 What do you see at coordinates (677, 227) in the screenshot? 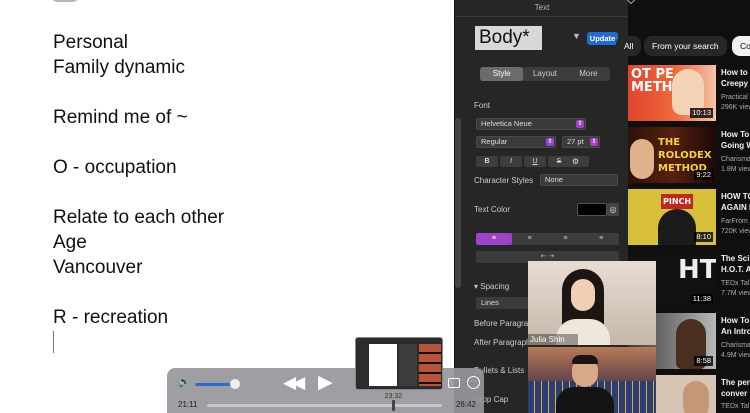
I see `silhouette-image` at bounding box center [677, 227].